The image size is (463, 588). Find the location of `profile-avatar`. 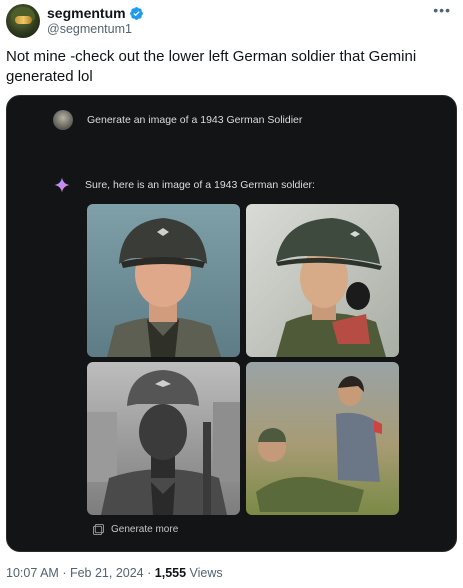

profile-avatar is located at coordinates (23, 21).